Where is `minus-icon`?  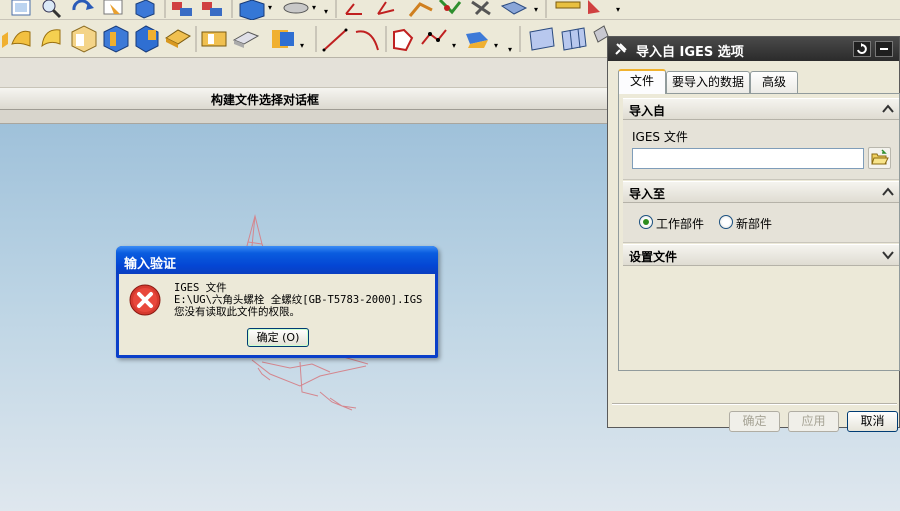
minus-icon is located at coordinates (884, 49).